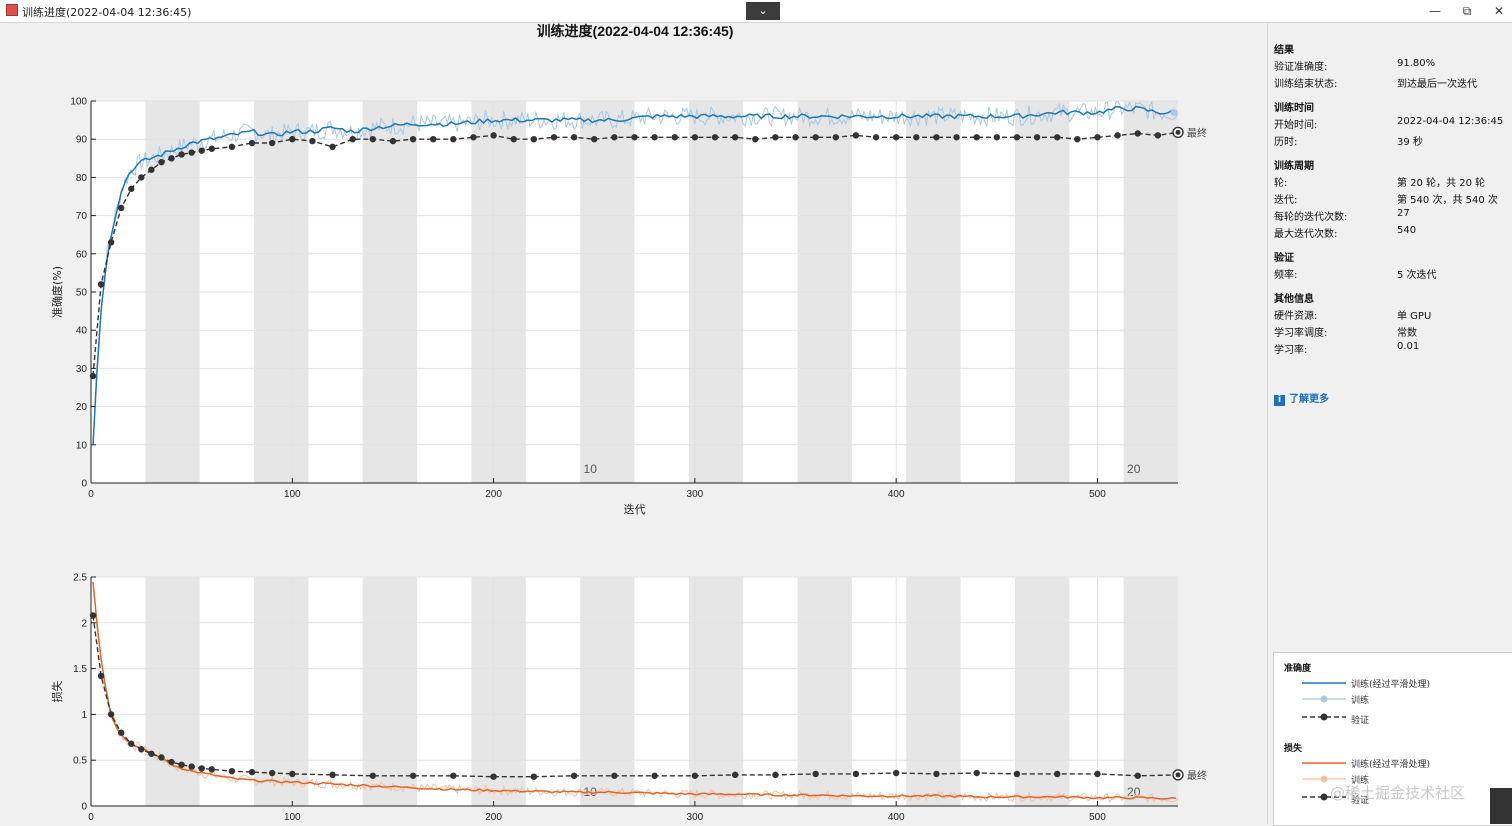 The height and width of the screenshot is (826, 1512). I want to click on learn-more-link: i 了解更多, so click(1301, 398).